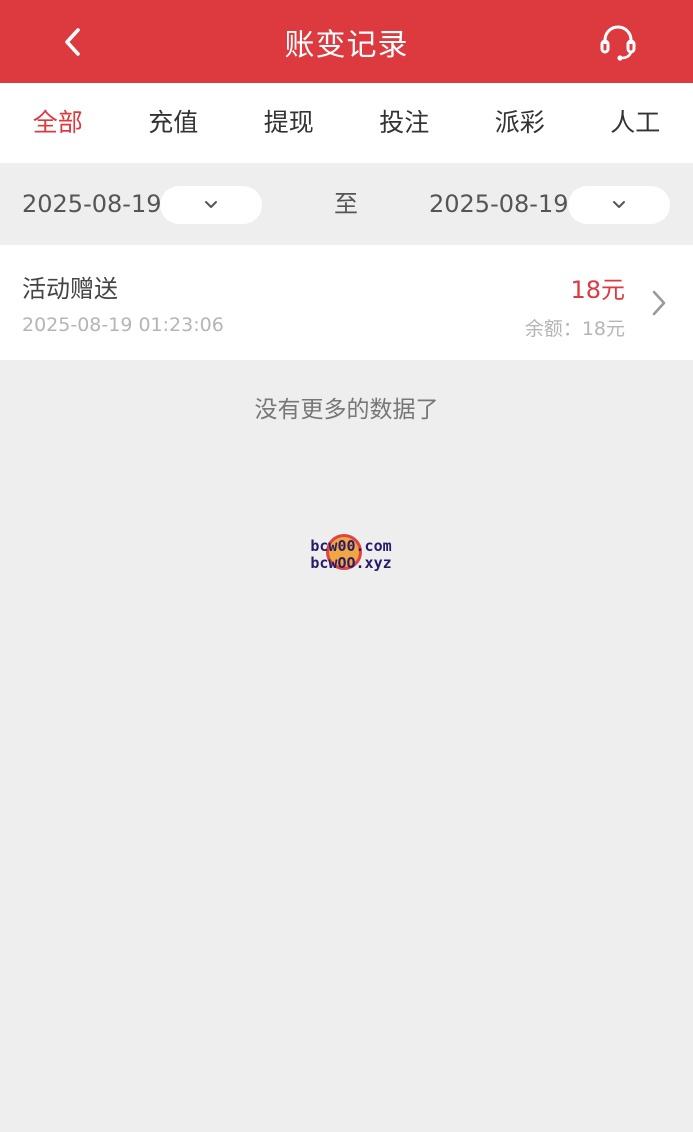  I want to click on watermark-line-2: bcwOO.xyz, so click(351, 563).